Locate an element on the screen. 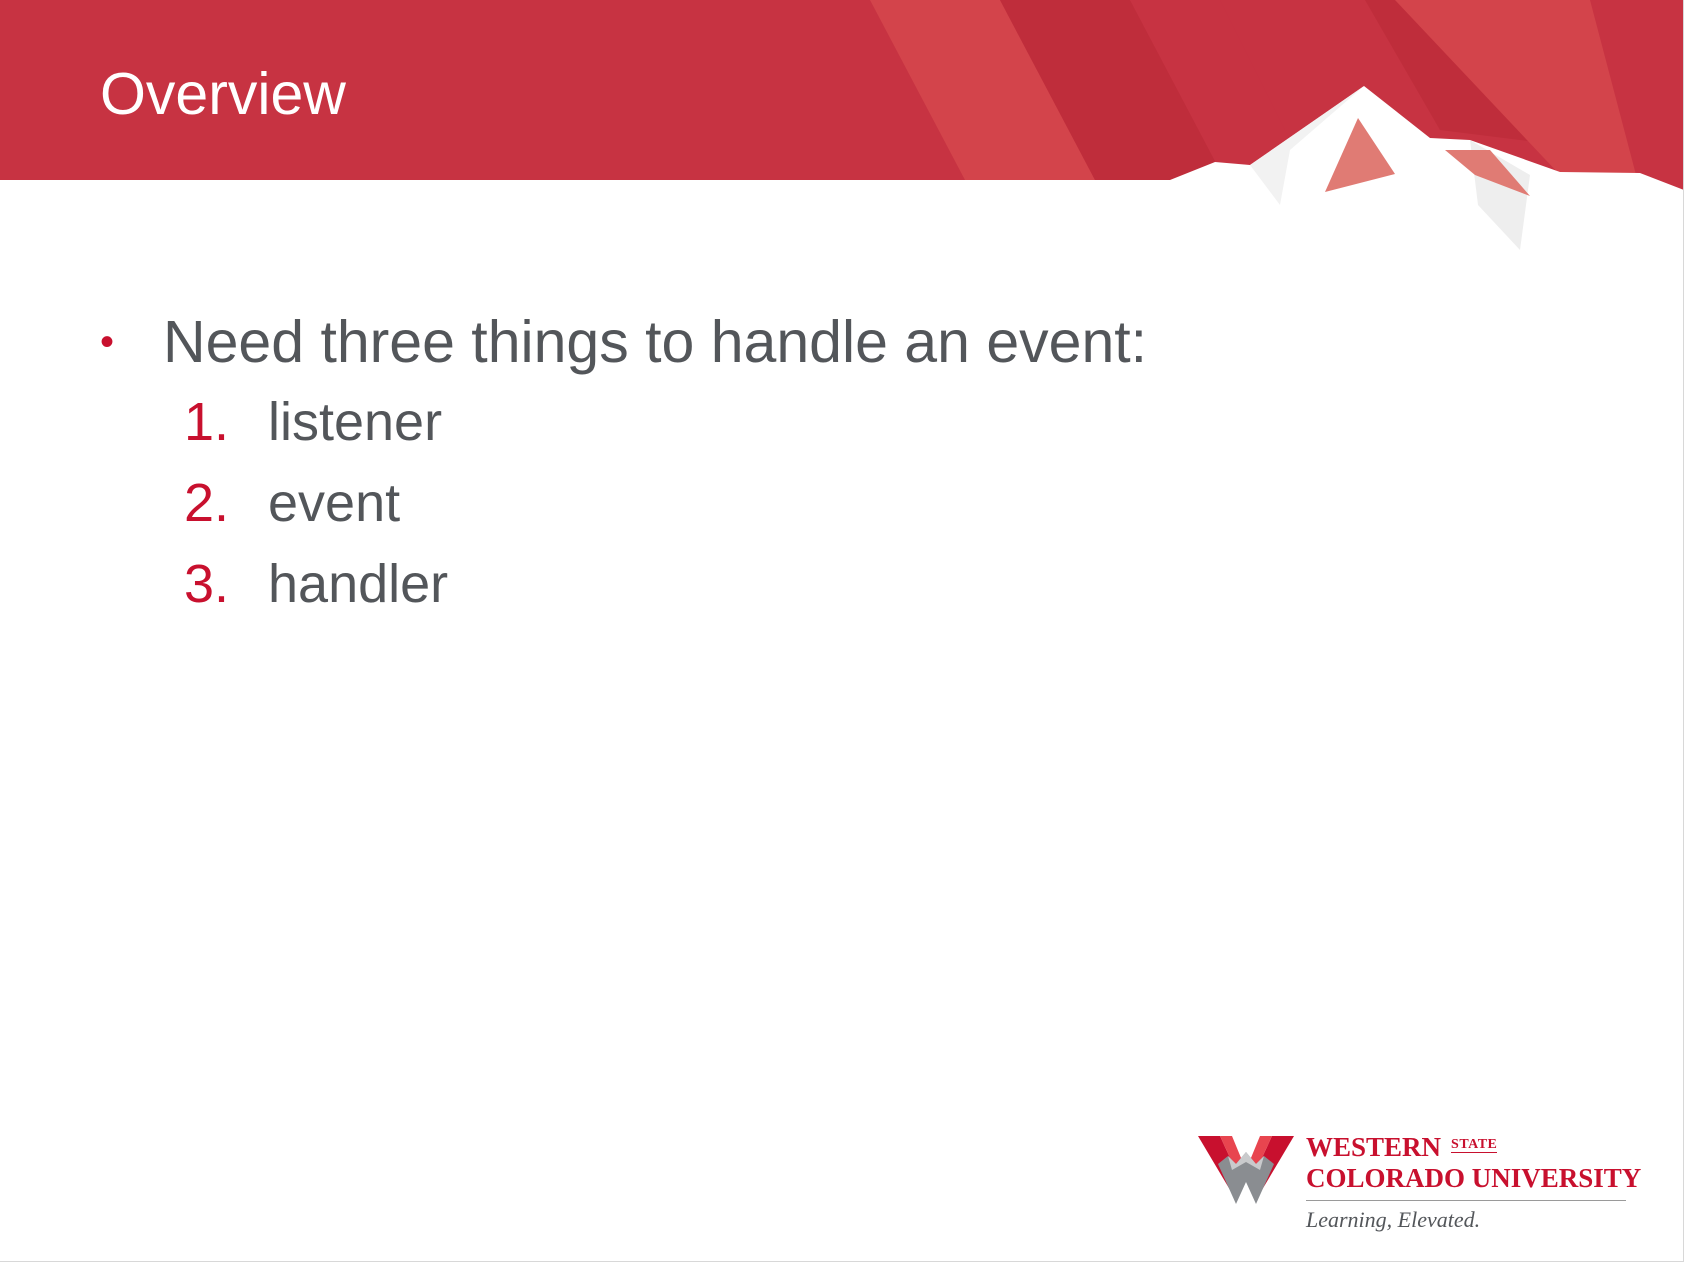  bullet-text: Need three things to handle an event: is located at coordinates (655, 342).